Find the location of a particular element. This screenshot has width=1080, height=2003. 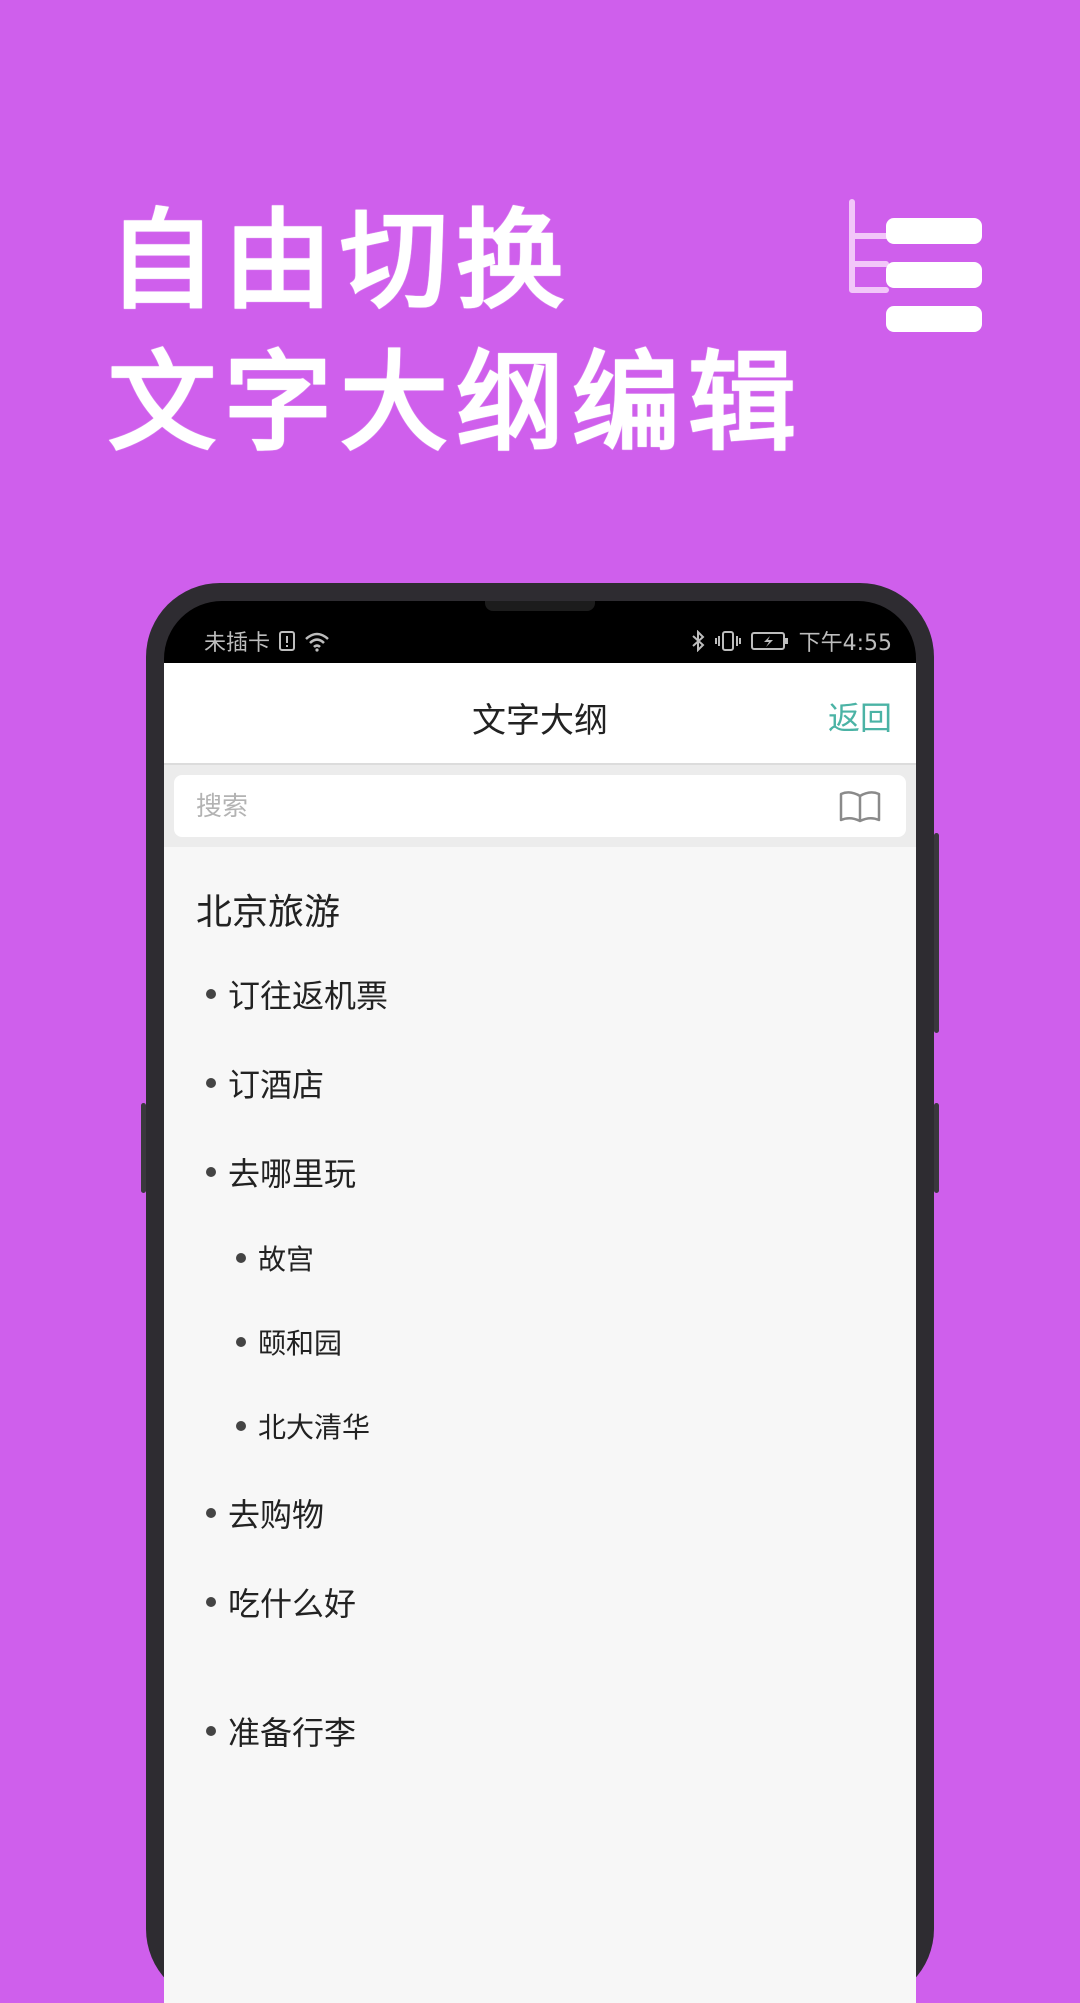

status-bar: 未插卡 下午4:55 is located at coordinates (540, 632).